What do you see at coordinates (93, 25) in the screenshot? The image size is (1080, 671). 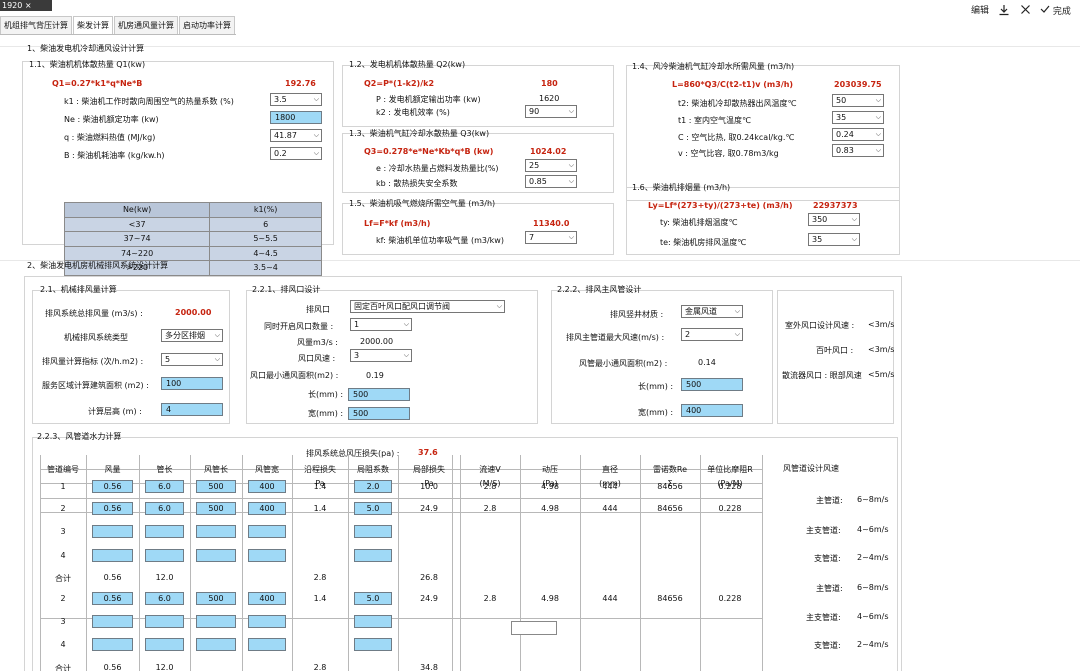 I see `tab-diesel: 柴发计算` at bounding box center [93, 25].